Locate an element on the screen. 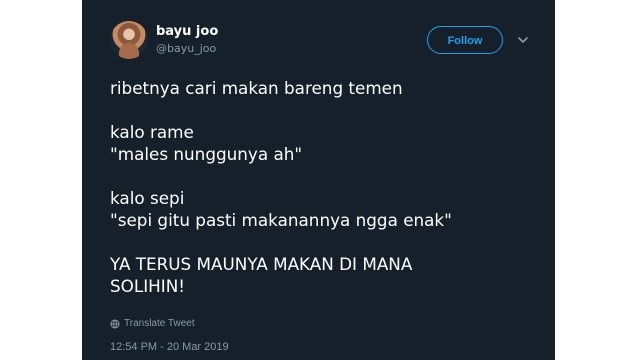 The image size is (640, 360). username: @bayu_joo is located at coordinates (186, 48).